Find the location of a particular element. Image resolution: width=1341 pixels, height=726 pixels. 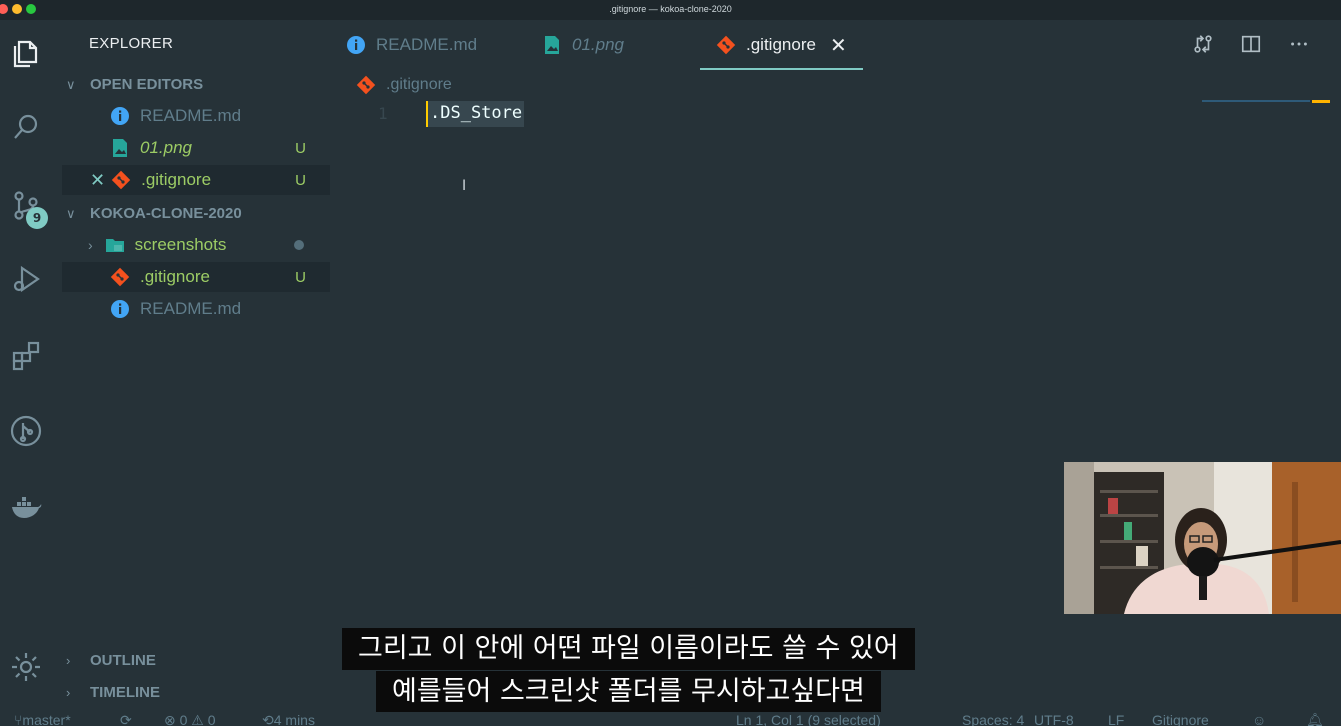

text-cursor-icon: Ι is located at coordinates (464, 186).